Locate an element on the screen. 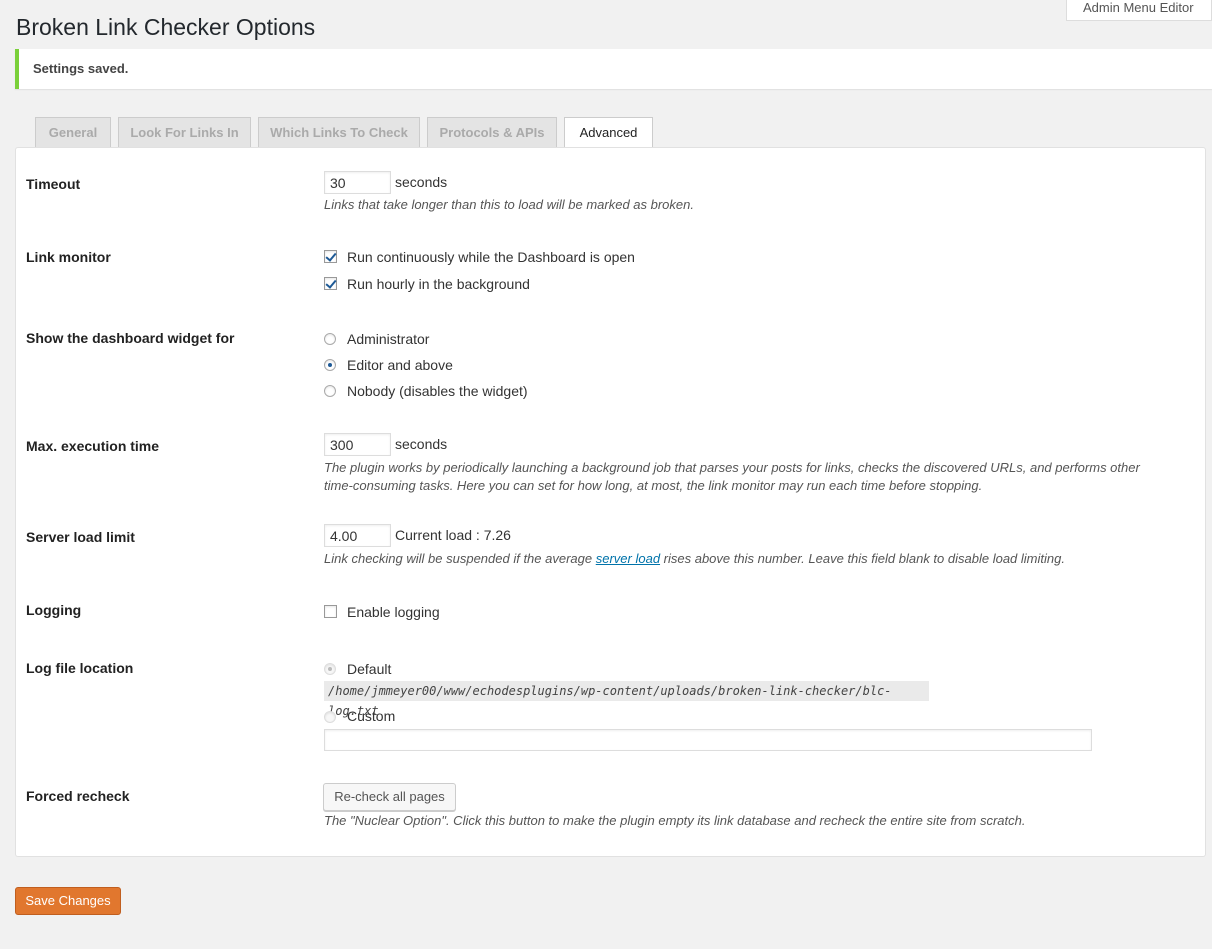 Image resolution: width=1212 pixels, height=949 pixels. log-default-radio is located at coordinates (330, 669).